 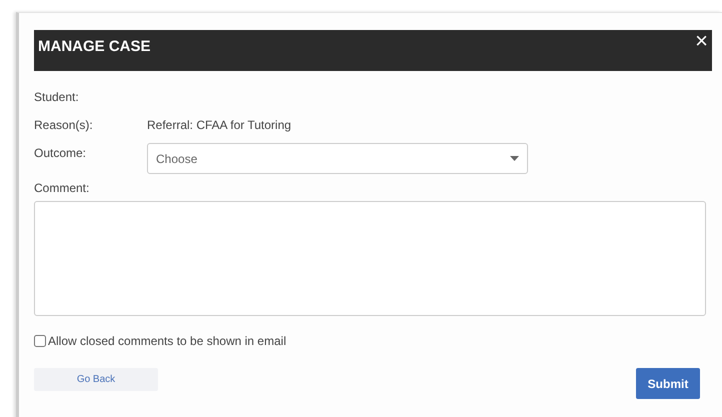 I want to click on go-back-button: Go Back, so click(x=96, y=379).